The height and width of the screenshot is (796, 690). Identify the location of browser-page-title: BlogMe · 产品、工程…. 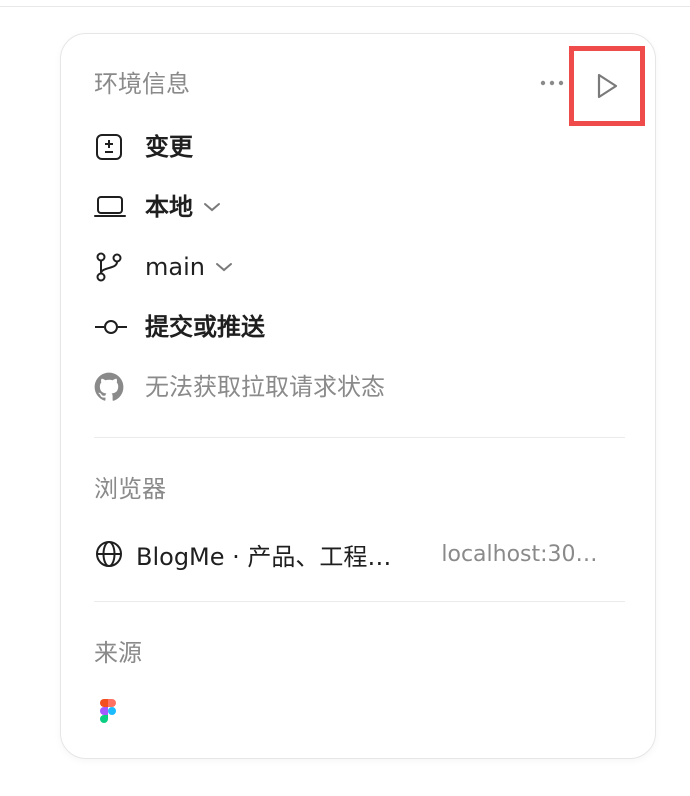
(264, 556).